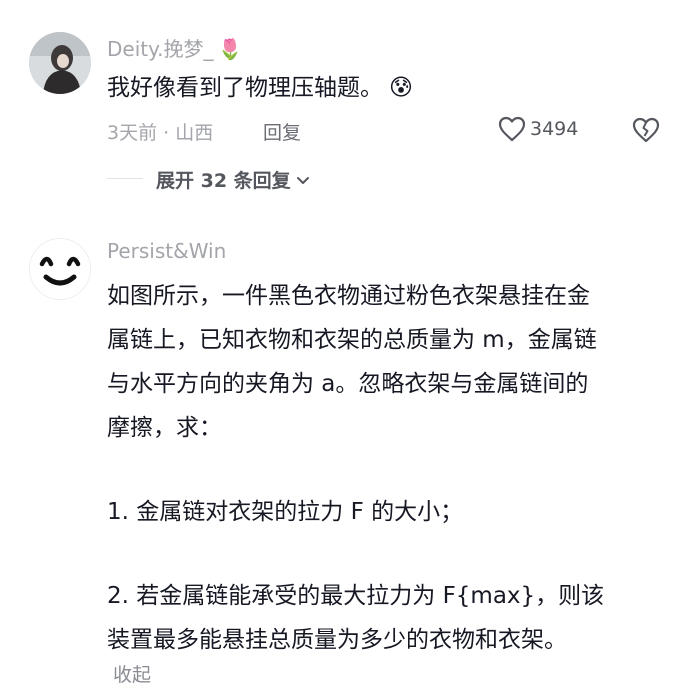 The height and width of the screenshot is (691, 690). Describe the element at coordinates (132, 673) in the screenshot. I see `collapse-button: 收起` at that location.